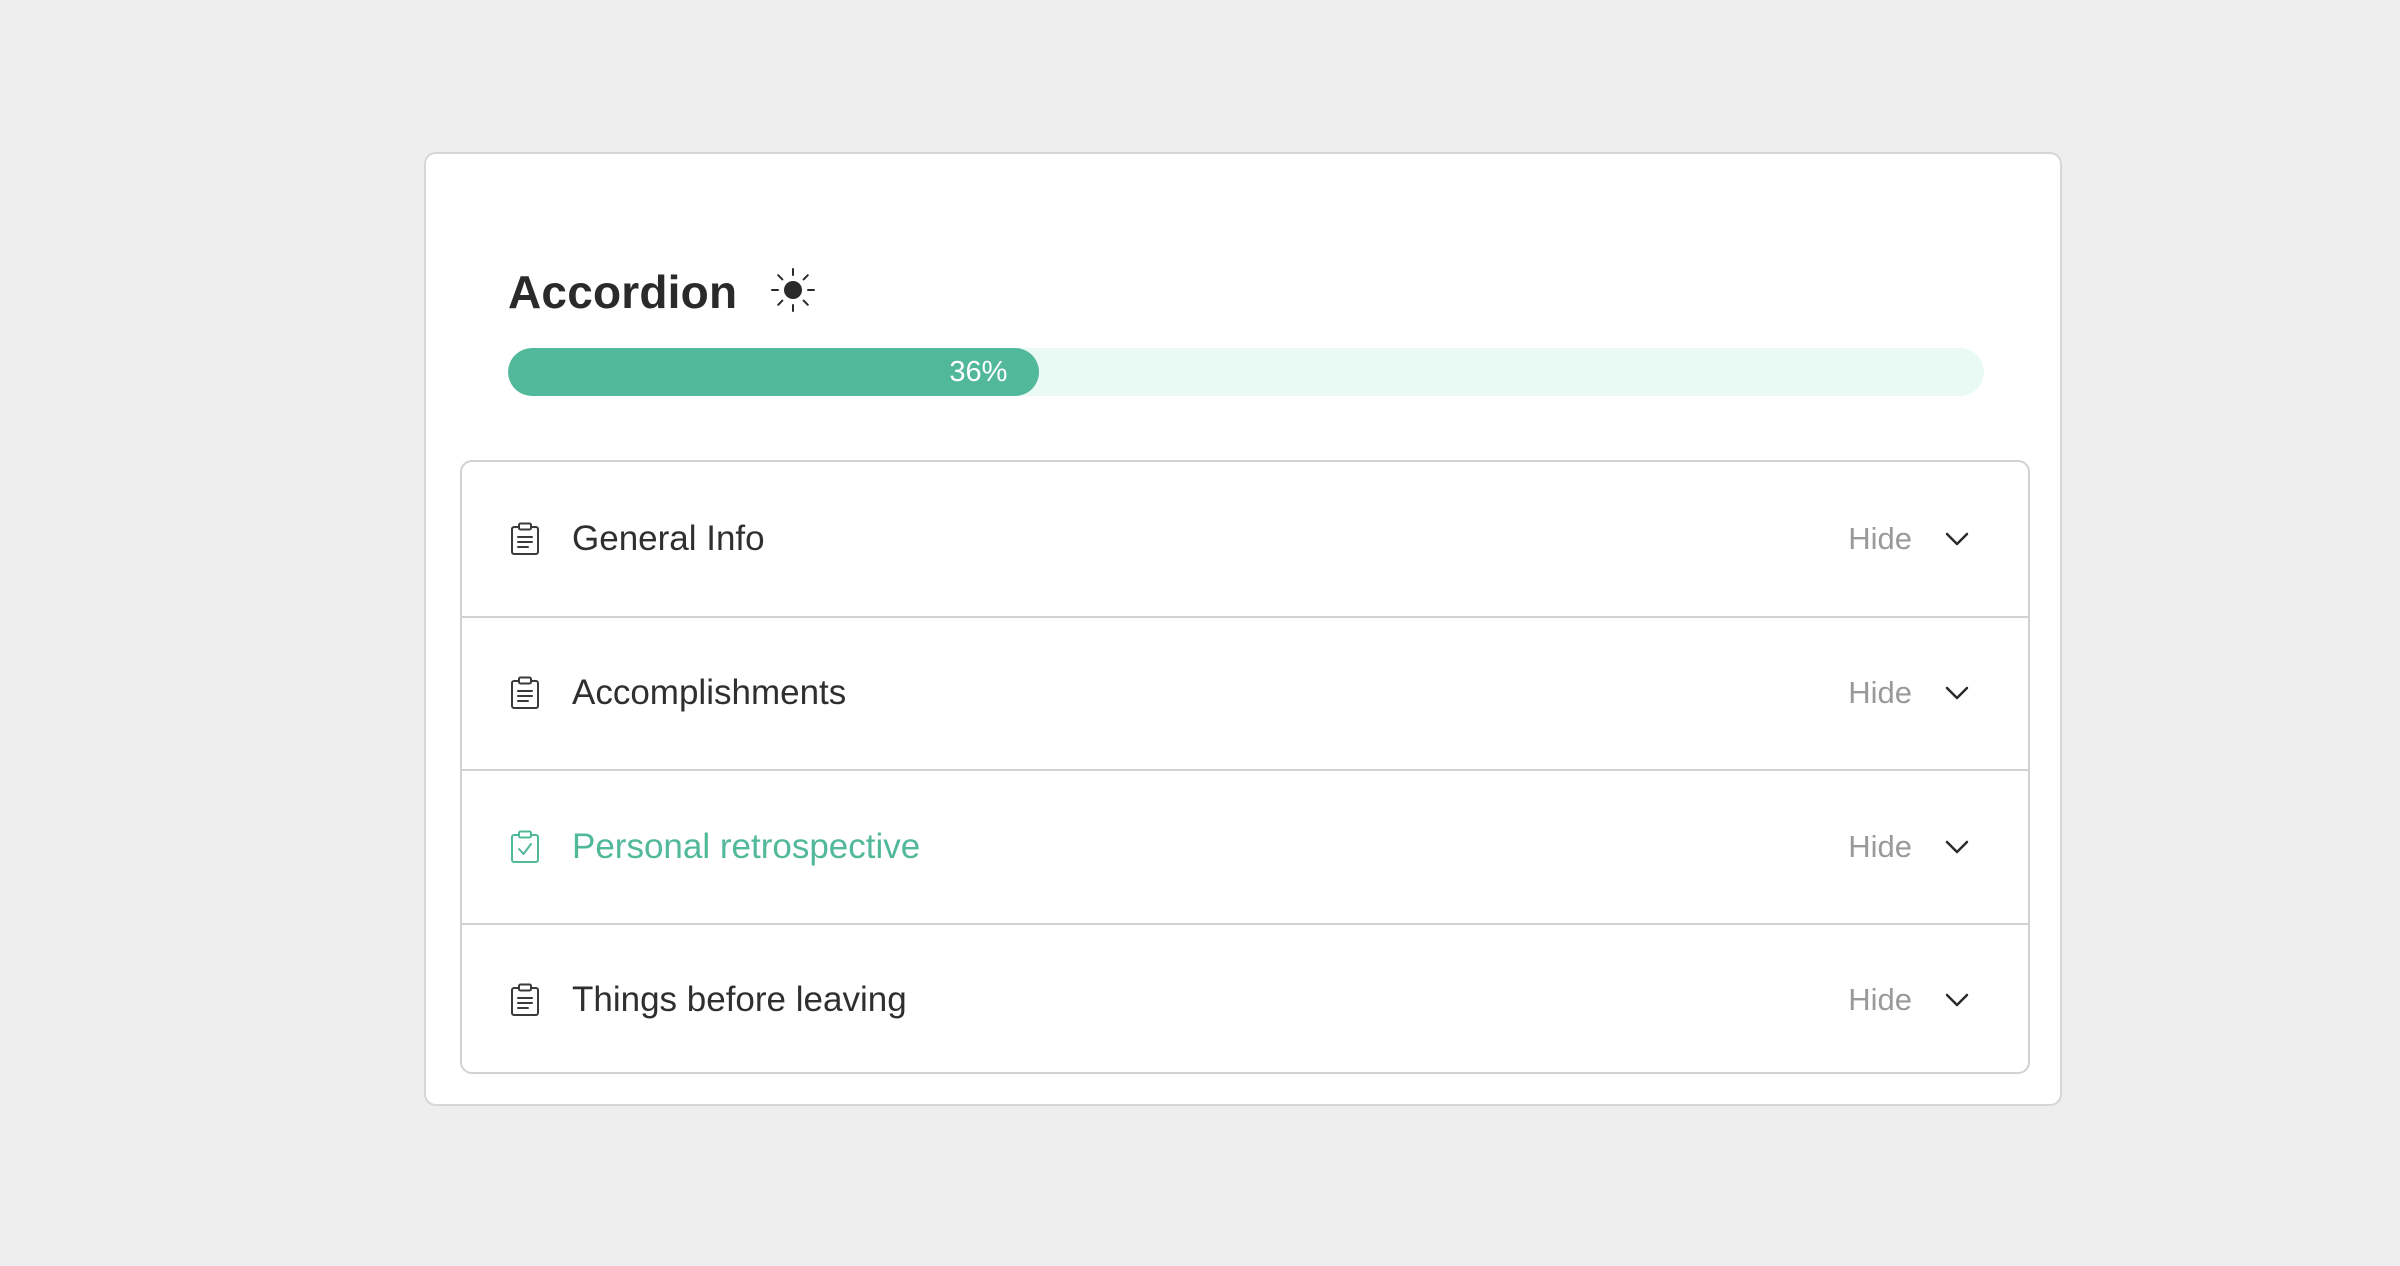  Describe the element at coordinates (746, 846) in the screenshot. I see `accordion-item-label: Personal retrospective` at that location.